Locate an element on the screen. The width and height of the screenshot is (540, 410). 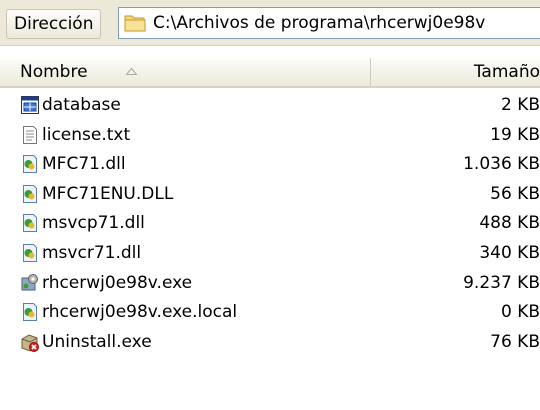
column-header-size-label: Tamaño is located at coordinates (506, 72).